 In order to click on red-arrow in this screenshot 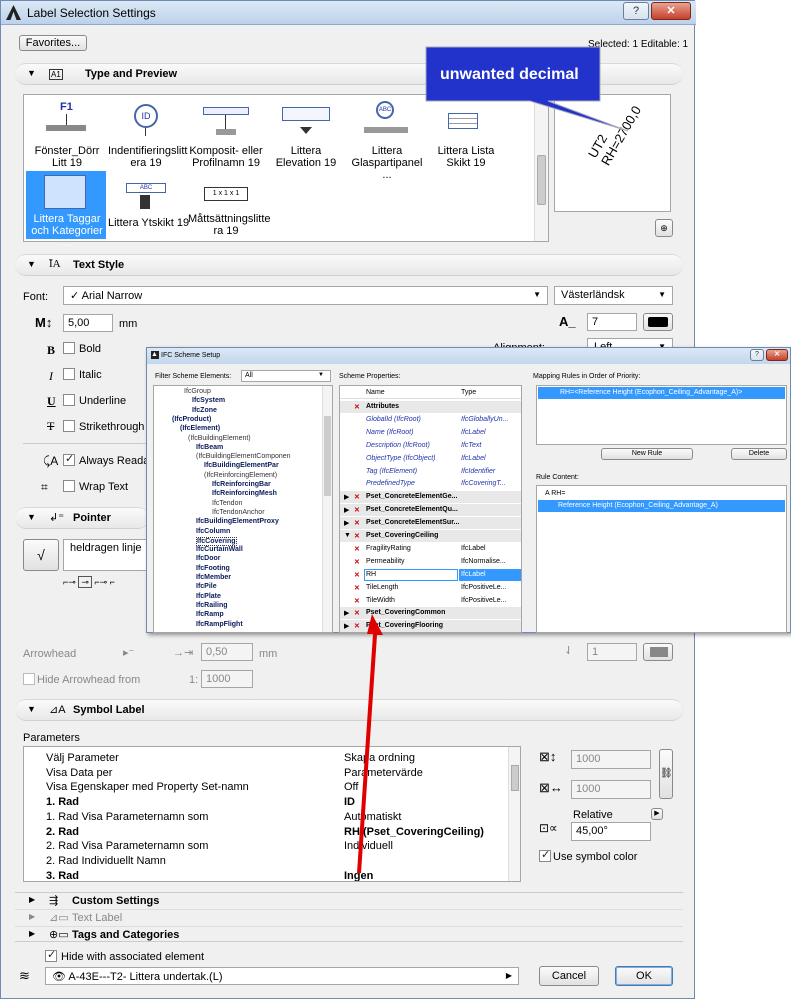, I will do `click(370, 743)`.